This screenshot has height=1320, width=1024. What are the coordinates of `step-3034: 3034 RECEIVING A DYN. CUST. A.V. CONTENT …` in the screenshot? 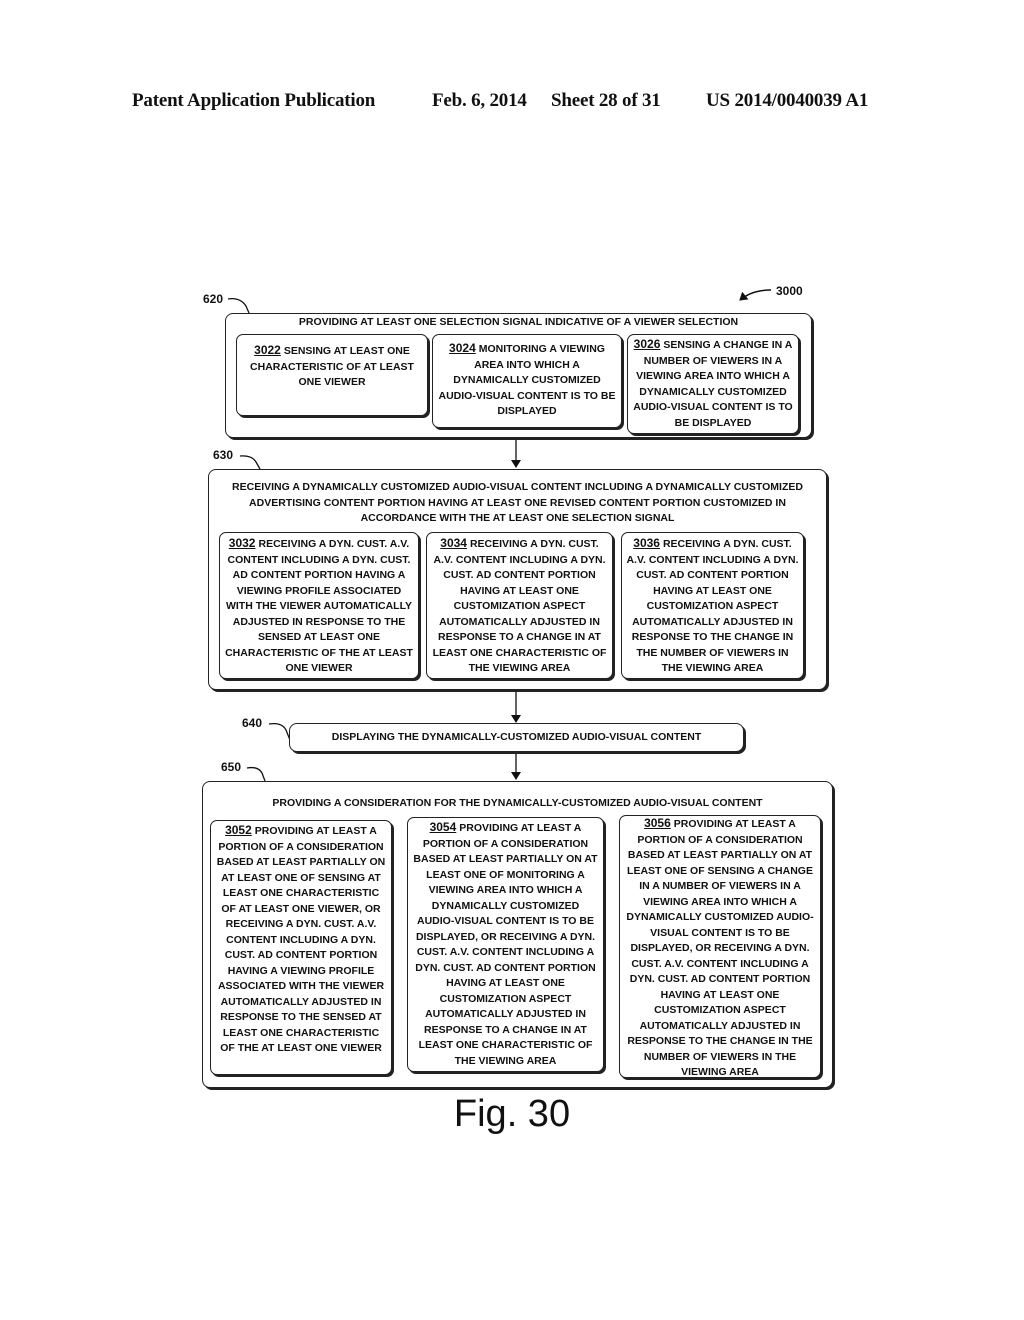 It's located at (519, 605).